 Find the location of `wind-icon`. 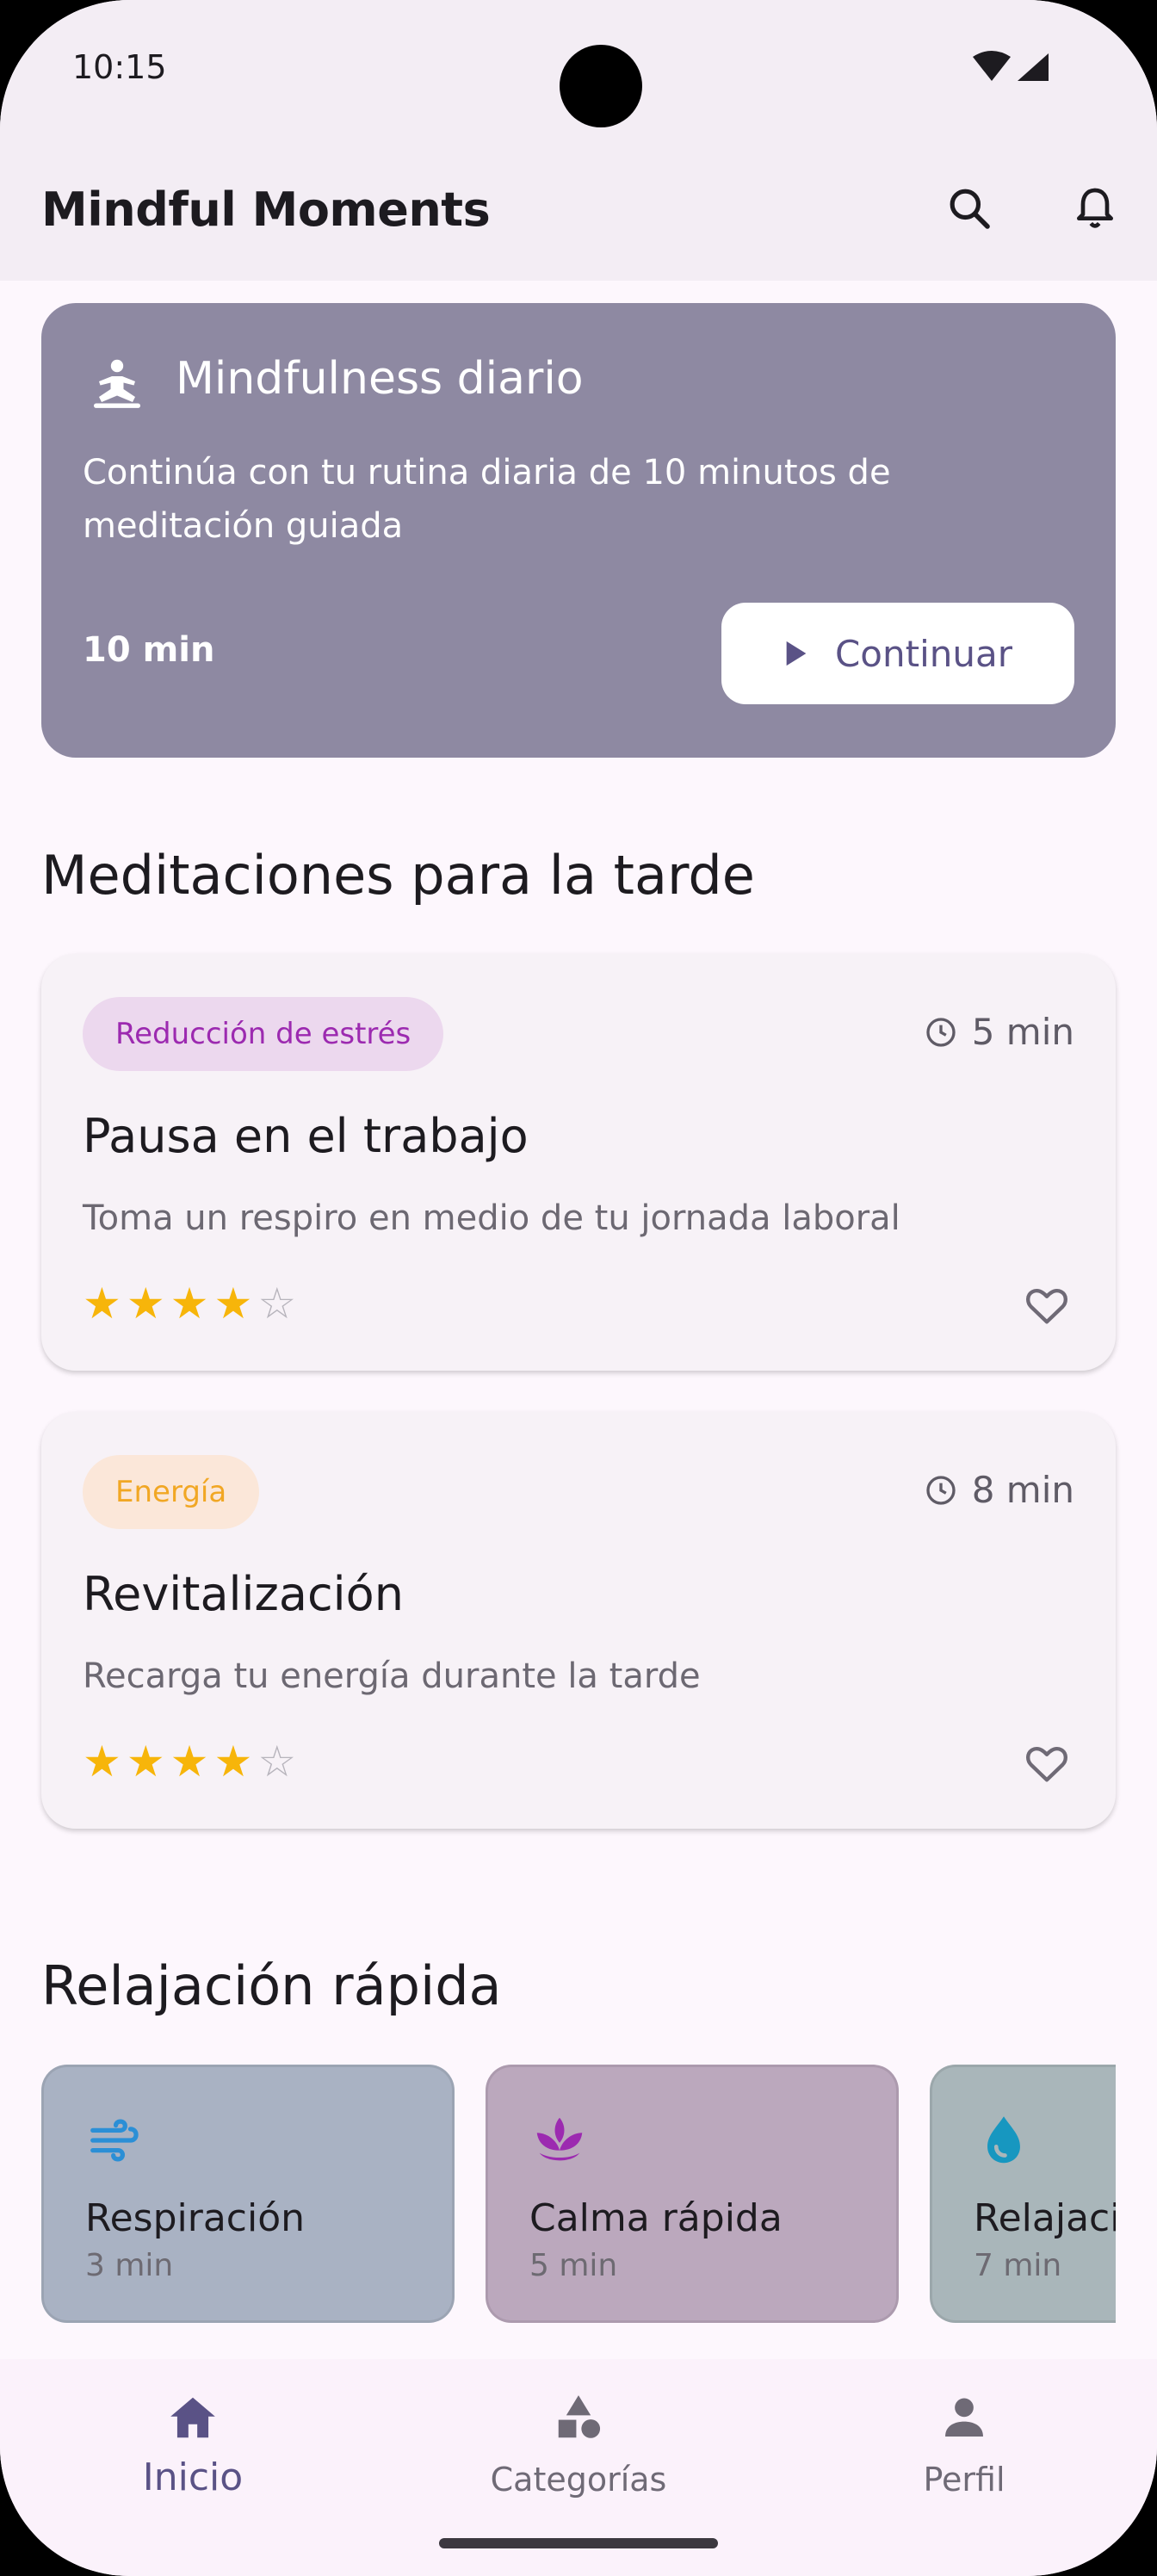

wind-icon is located at coordinates (115, 2140).